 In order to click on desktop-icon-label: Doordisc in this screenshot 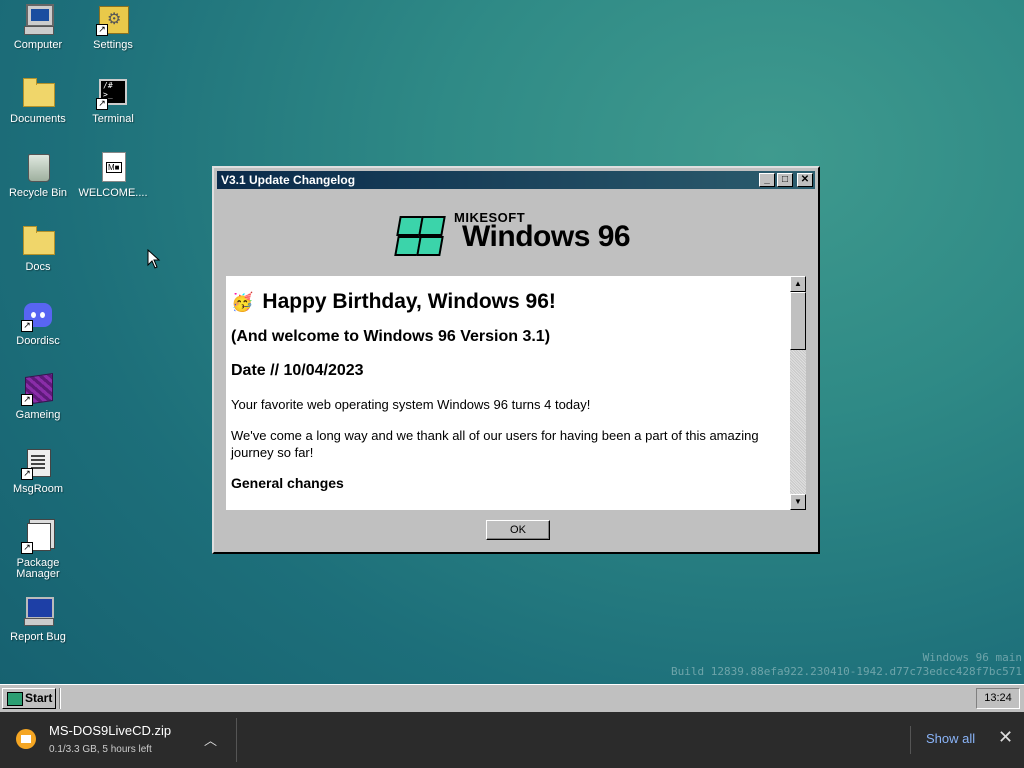, I will do `click(38, 341)`.